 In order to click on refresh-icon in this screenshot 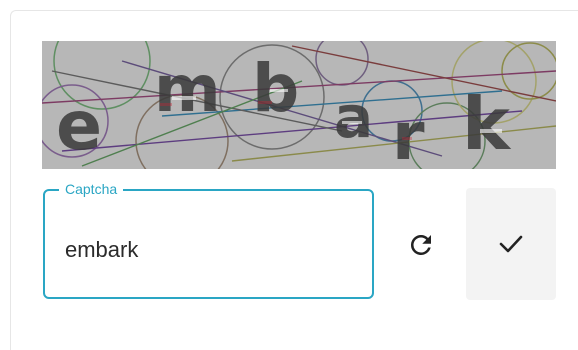, I will do `click(421, 245)`.